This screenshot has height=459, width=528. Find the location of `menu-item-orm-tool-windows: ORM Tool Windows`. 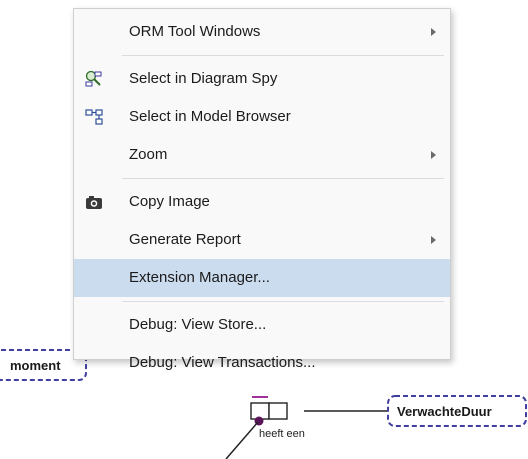

menu-item-orm-tool-windows: ORM Tool Windows is located at coordinates (262, 32).